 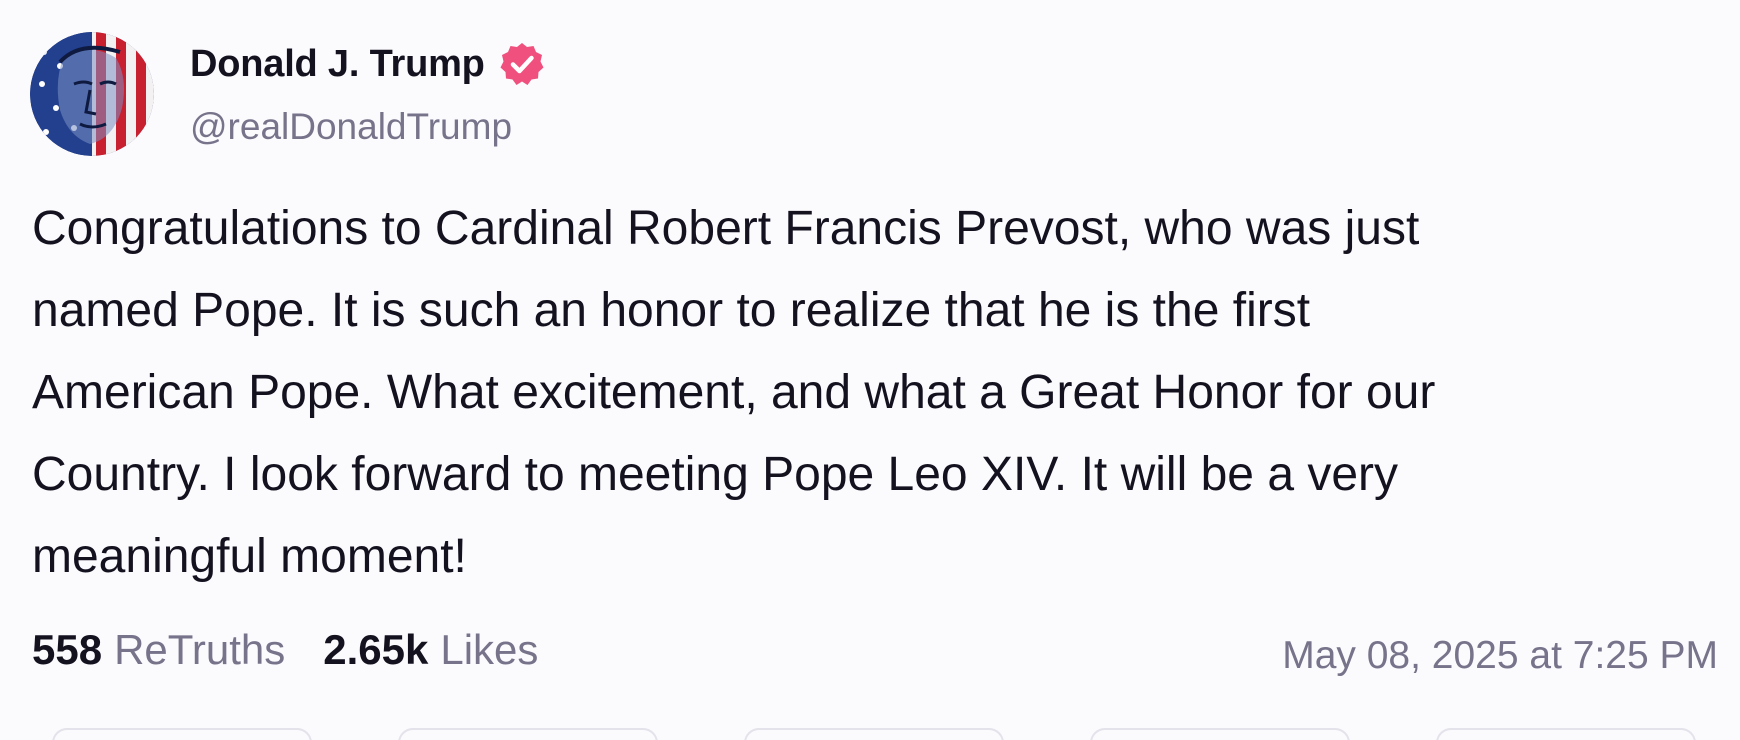 I want to click on retruths-count: 558, so click(x=67, y=649).